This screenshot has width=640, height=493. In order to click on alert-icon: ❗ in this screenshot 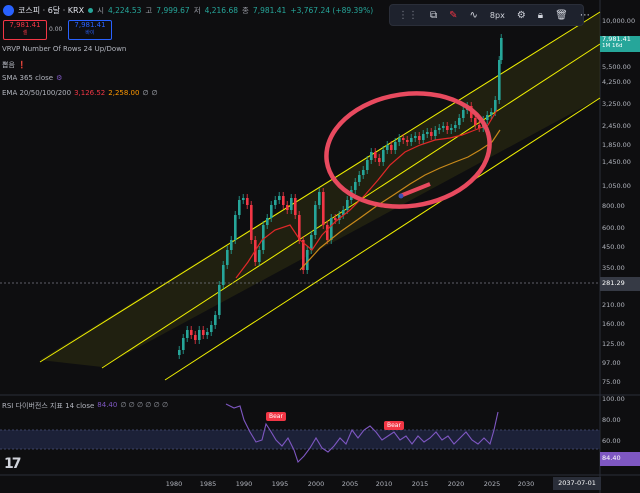, I will do `click(22, 65)`.